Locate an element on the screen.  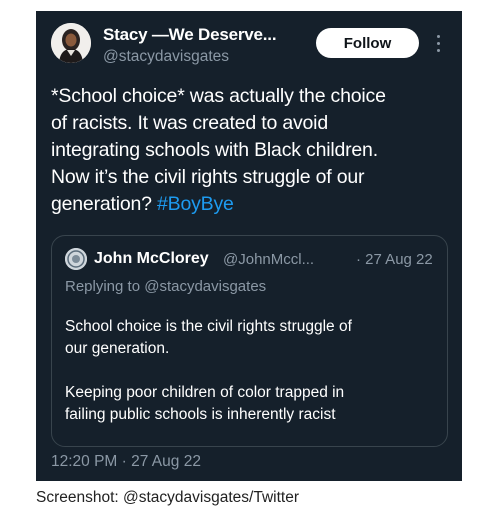
tweet-text-last-prefix: generation? is located at coordinates (104, 204).